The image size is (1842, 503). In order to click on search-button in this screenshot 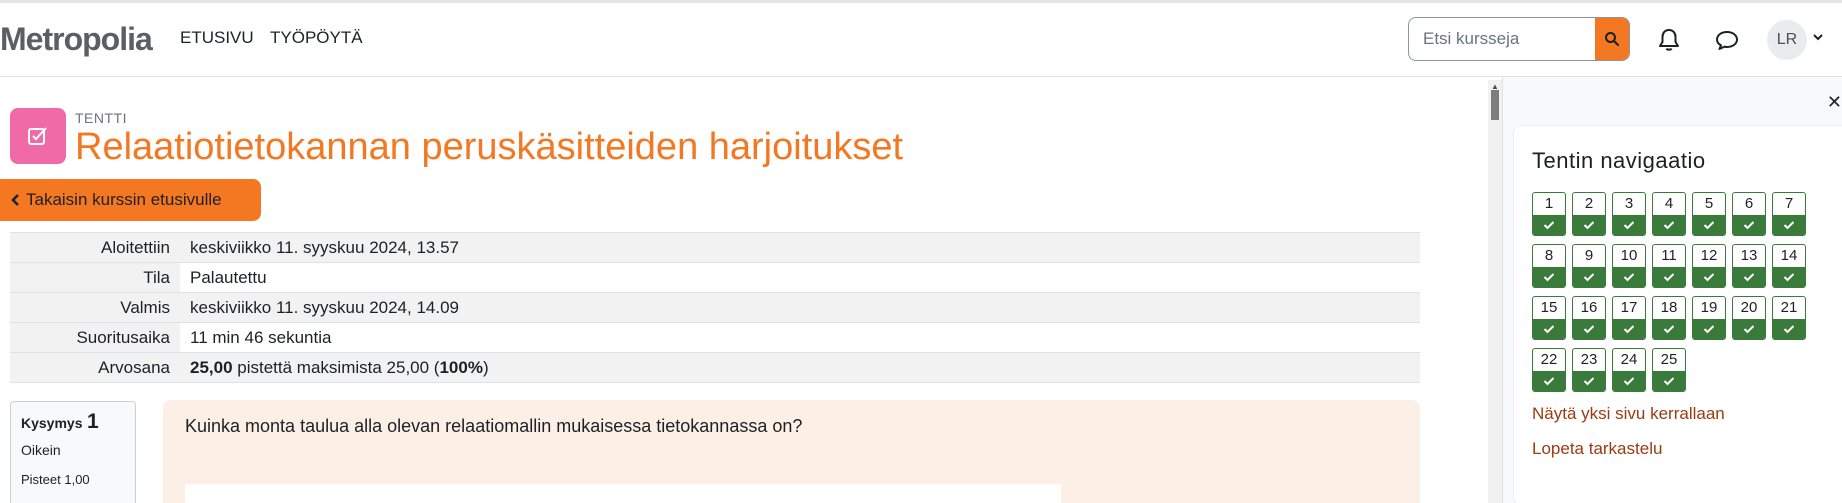, I will do `click(1612, 39)`.